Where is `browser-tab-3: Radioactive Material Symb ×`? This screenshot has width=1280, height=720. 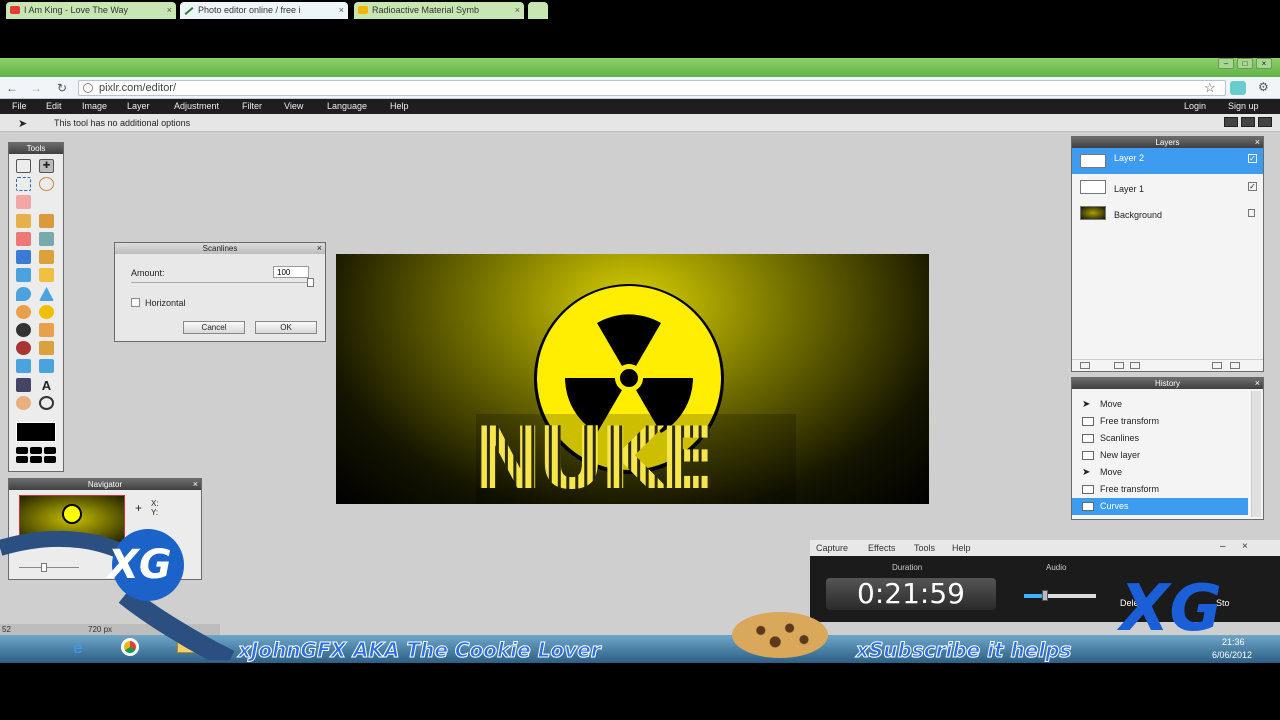 browser-tab-3: Radioactive Material Symb × is located at coordinates (439, 10).